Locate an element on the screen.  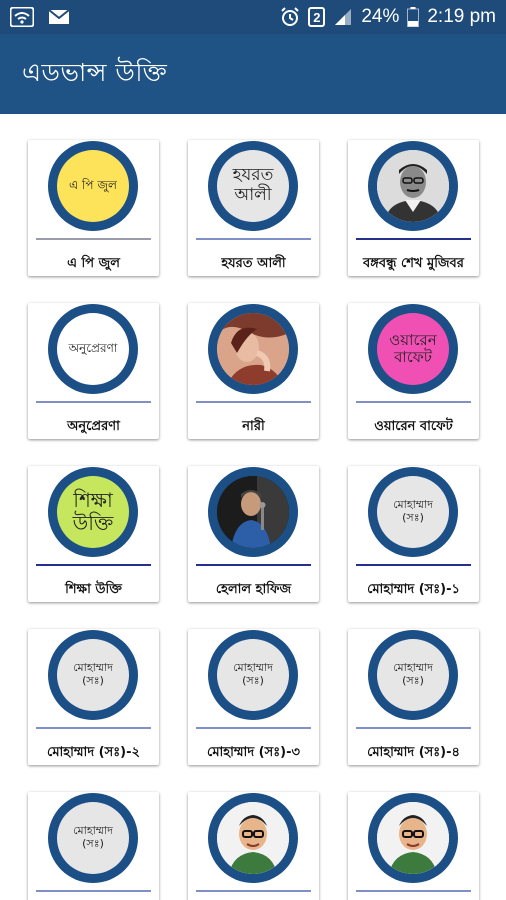
thumb-ring: অনুপ্রেরণা is located at coordinates (93, 349).